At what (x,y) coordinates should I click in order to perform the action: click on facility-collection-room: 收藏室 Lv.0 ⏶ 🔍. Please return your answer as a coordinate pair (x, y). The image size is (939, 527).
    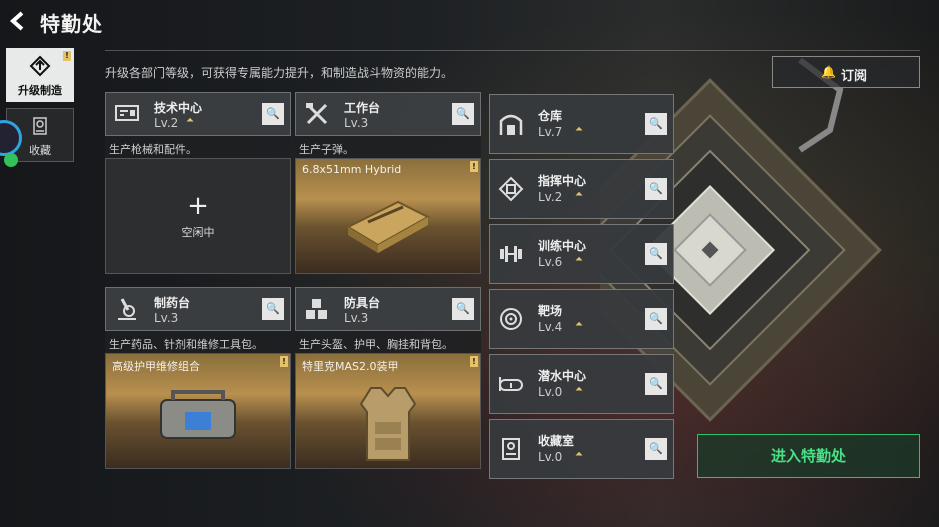
    Looking at the image, I should click on (581, 449).